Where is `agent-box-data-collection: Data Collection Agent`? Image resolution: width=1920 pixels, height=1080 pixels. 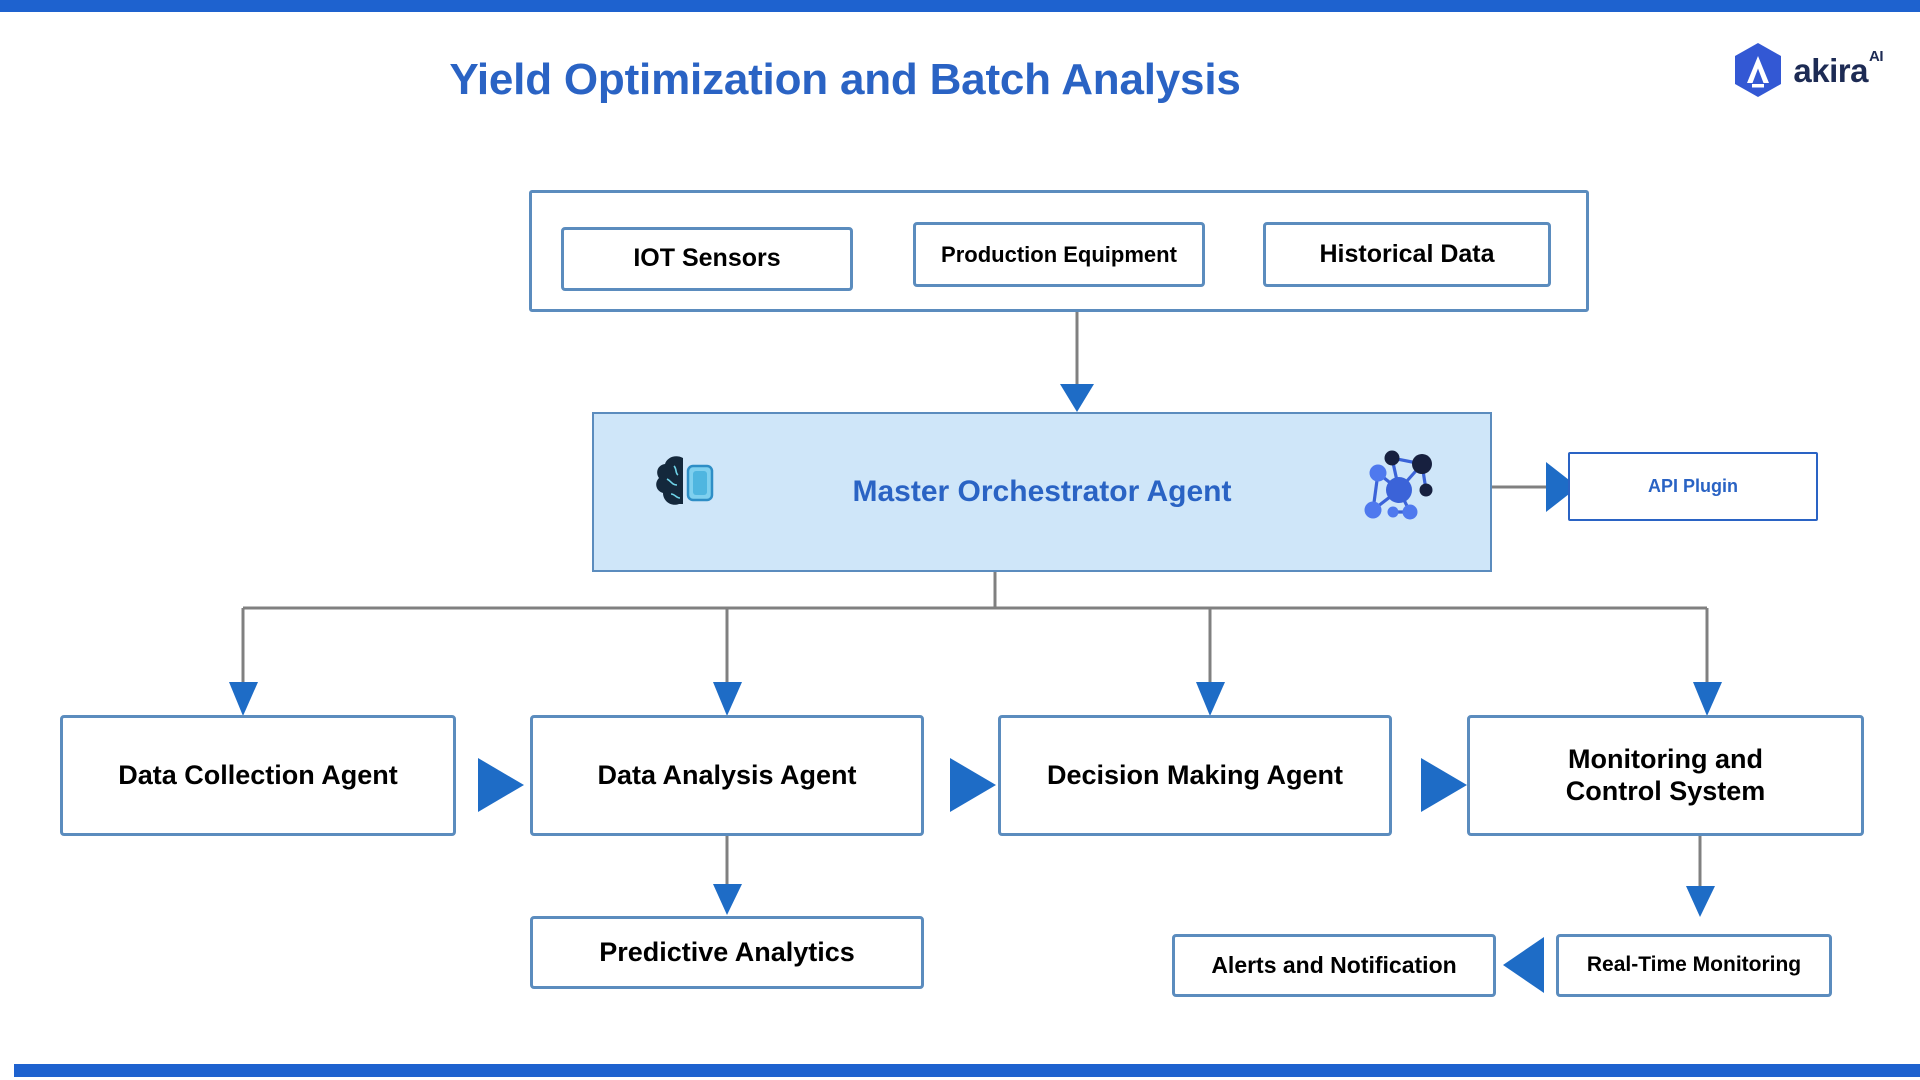
agent-box-data-collection: Data Collection Agent is located at coordinates (258, 775).